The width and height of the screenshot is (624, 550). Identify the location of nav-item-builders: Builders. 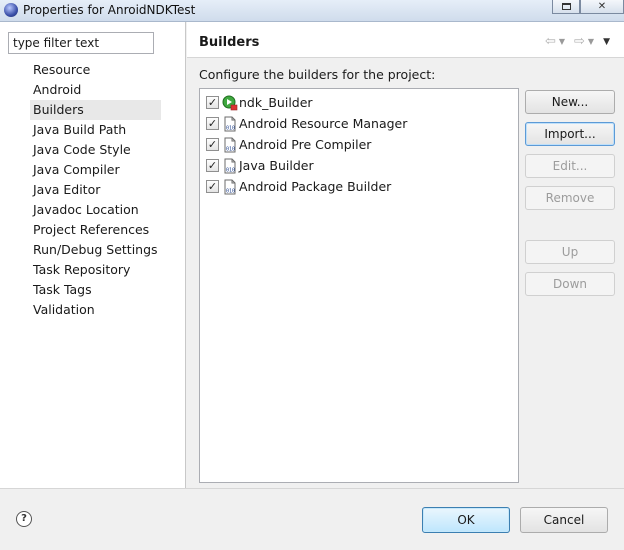
(95, 110).